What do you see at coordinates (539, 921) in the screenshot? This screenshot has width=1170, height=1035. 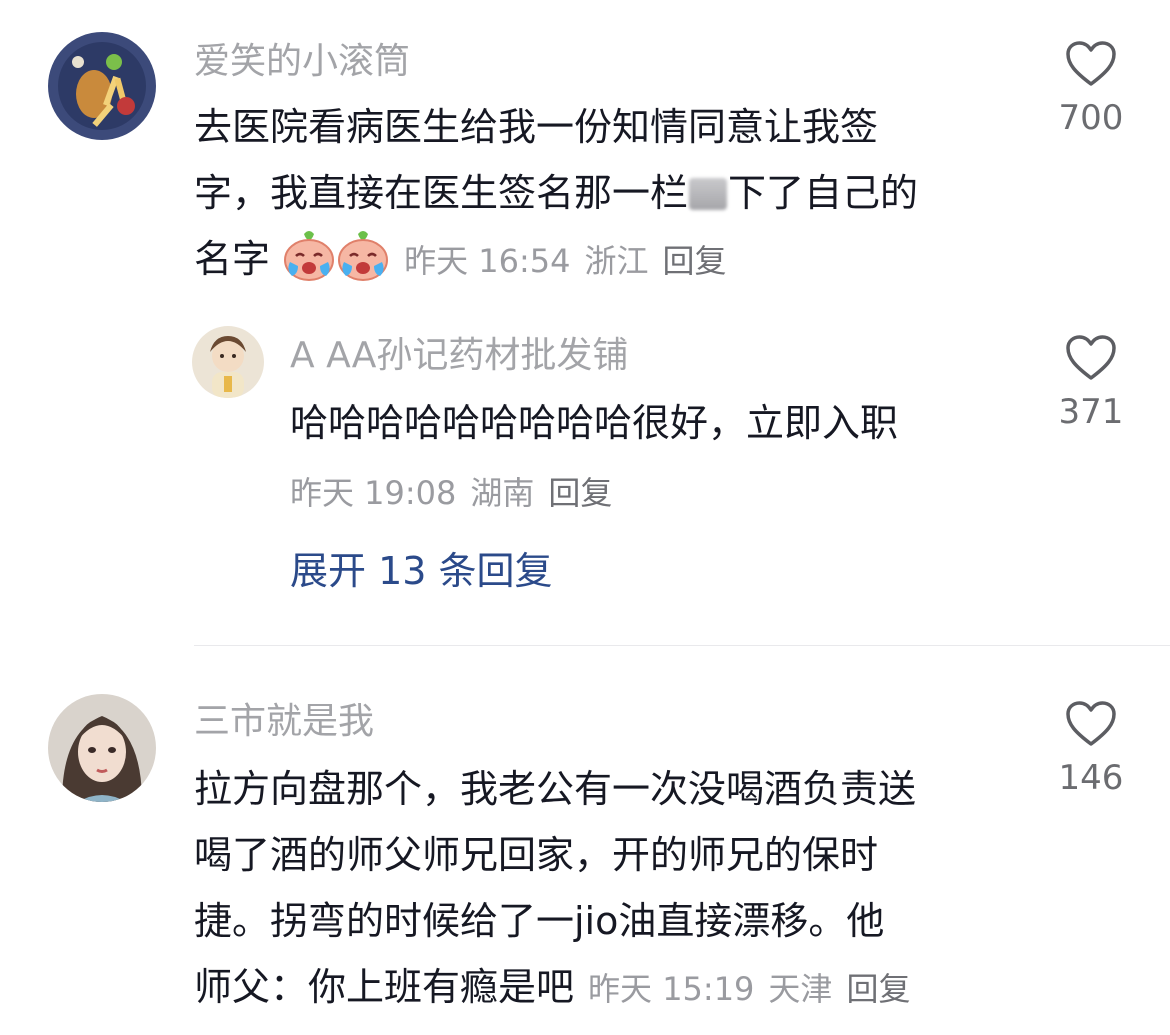 I see `comment-text-line: 捷。拐弯的时候给了一jio油直接漂移。他` at bounding box center [539, 921].